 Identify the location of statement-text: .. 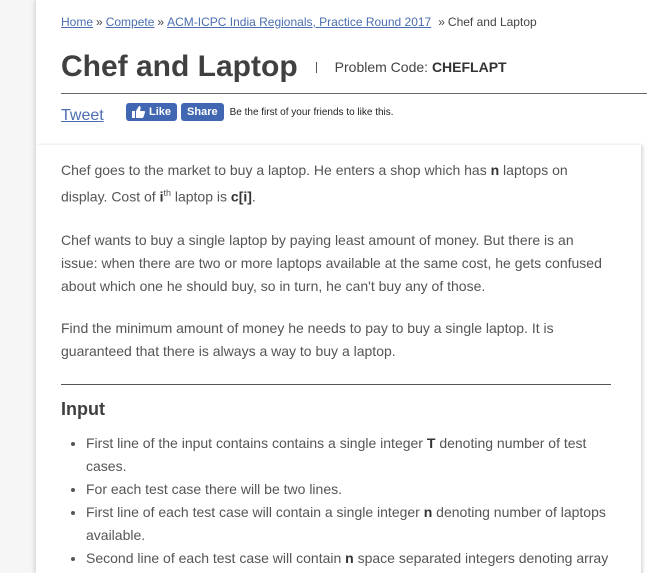
(253, 196).